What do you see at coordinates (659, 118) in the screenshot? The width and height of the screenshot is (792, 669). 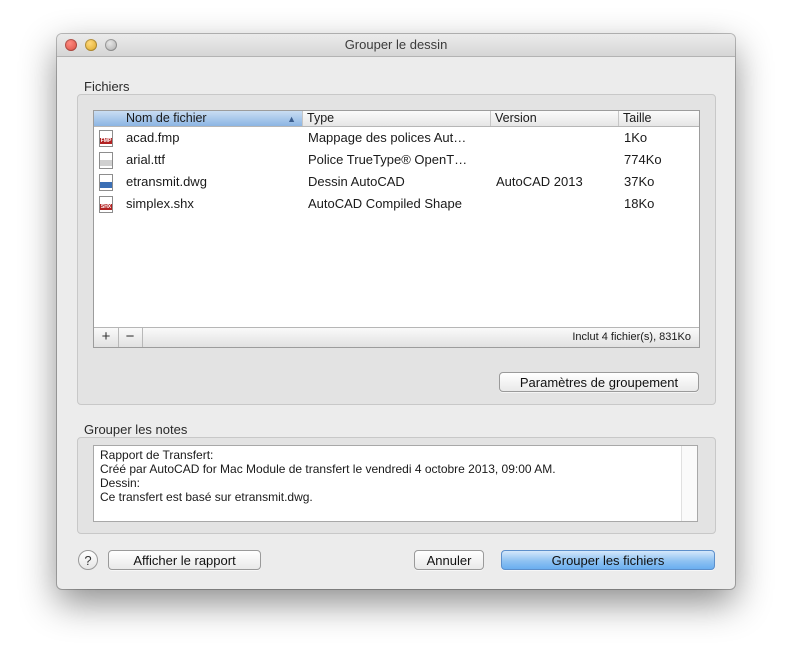 I see `column-header-size: Taille` at bounding box center [659, 118].